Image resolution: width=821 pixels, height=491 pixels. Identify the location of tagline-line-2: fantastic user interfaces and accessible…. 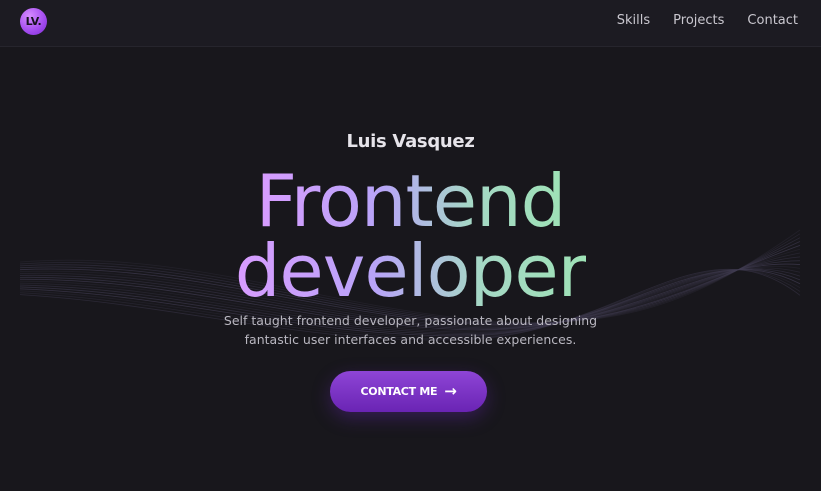
(410, 339).